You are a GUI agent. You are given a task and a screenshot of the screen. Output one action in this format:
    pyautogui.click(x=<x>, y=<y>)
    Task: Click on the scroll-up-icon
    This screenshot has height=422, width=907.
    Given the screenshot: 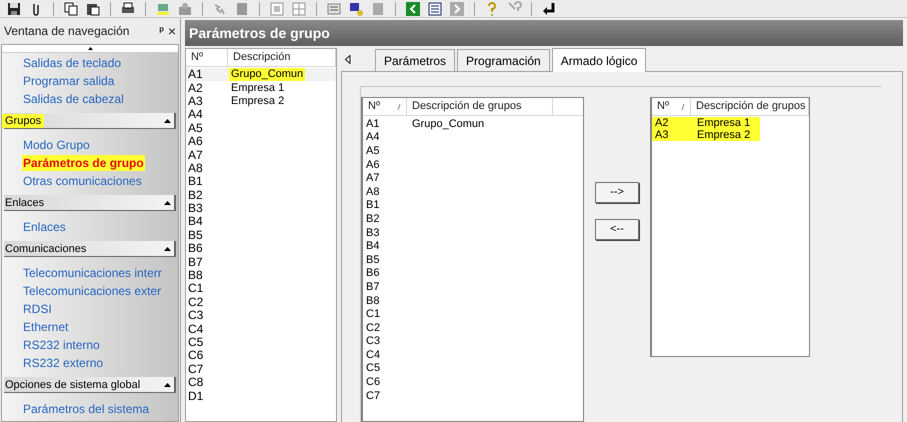 What is the action you would take?
    pyautogui.click(x=90, y=48)
    